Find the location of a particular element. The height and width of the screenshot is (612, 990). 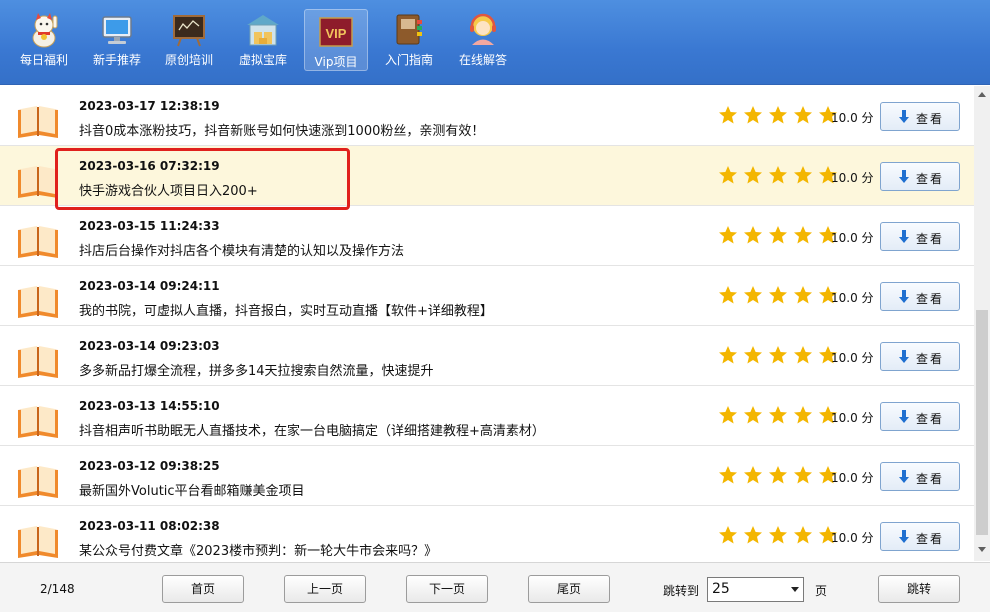

toolbar-item-label: 在线解答 is located at coordinates (482, 60).